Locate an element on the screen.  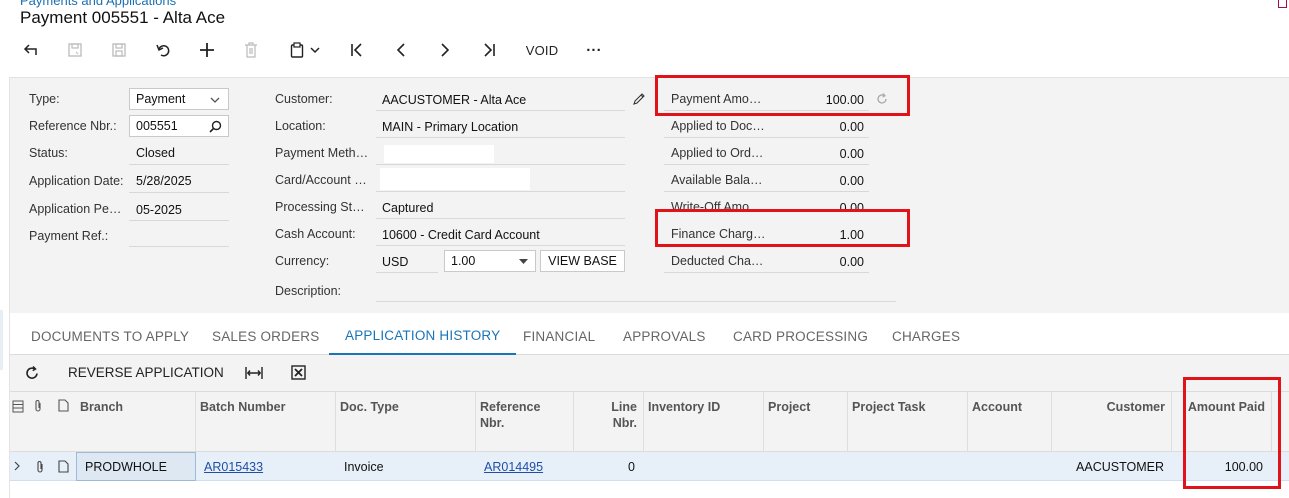
applied-to-orders-value: 0.00 is located at coordinates (851, 154).